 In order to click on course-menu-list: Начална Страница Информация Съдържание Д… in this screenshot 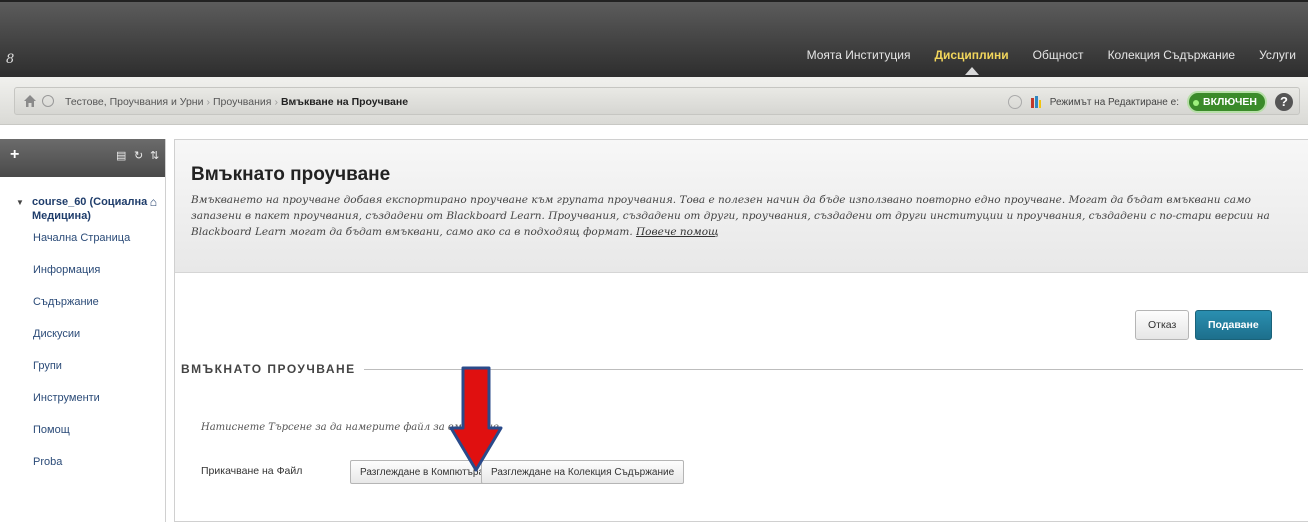, I will do `click(82, 357)`.